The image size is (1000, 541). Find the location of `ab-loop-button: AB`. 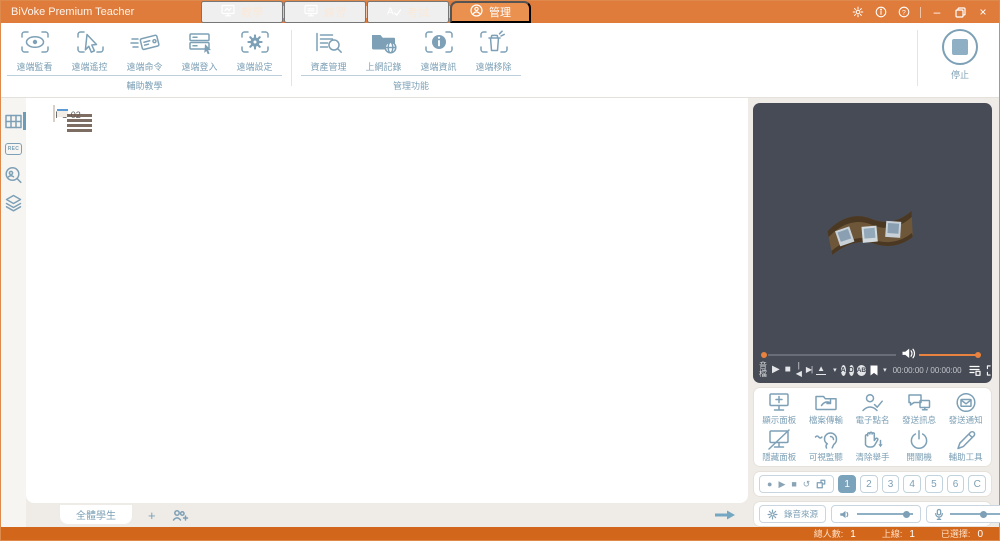

ab-loop-button: AB is located at coordinates (861, 370).